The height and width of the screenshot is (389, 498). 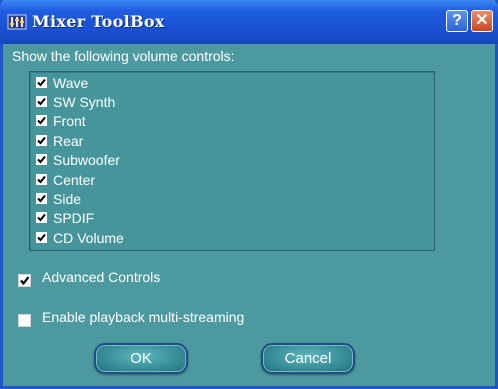 What do you see at coordinates (41, 237) in the screenshot?
I see `cd-volume-checkbox` at bounding box center [41, 237].